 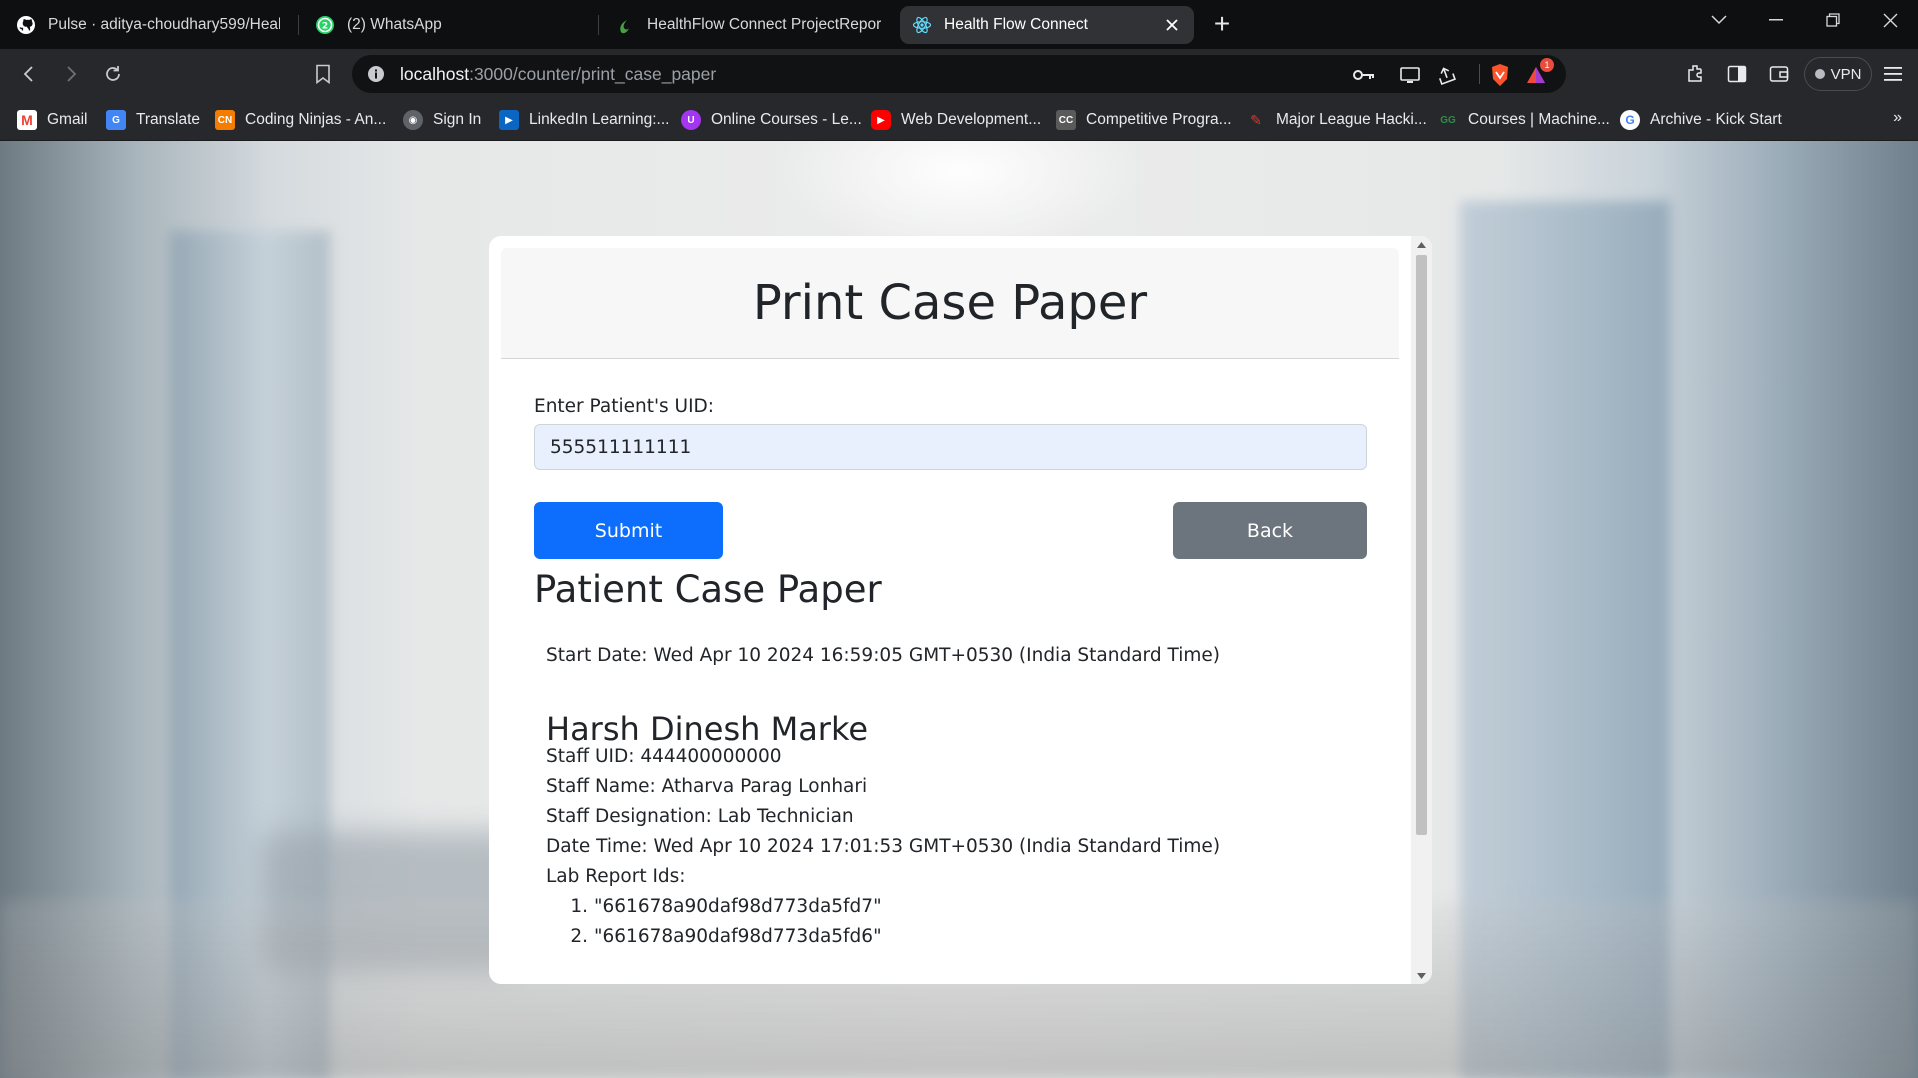 I want to click on bookmark-sign-in: ◉ Sign In, so click(x=442, y=120).